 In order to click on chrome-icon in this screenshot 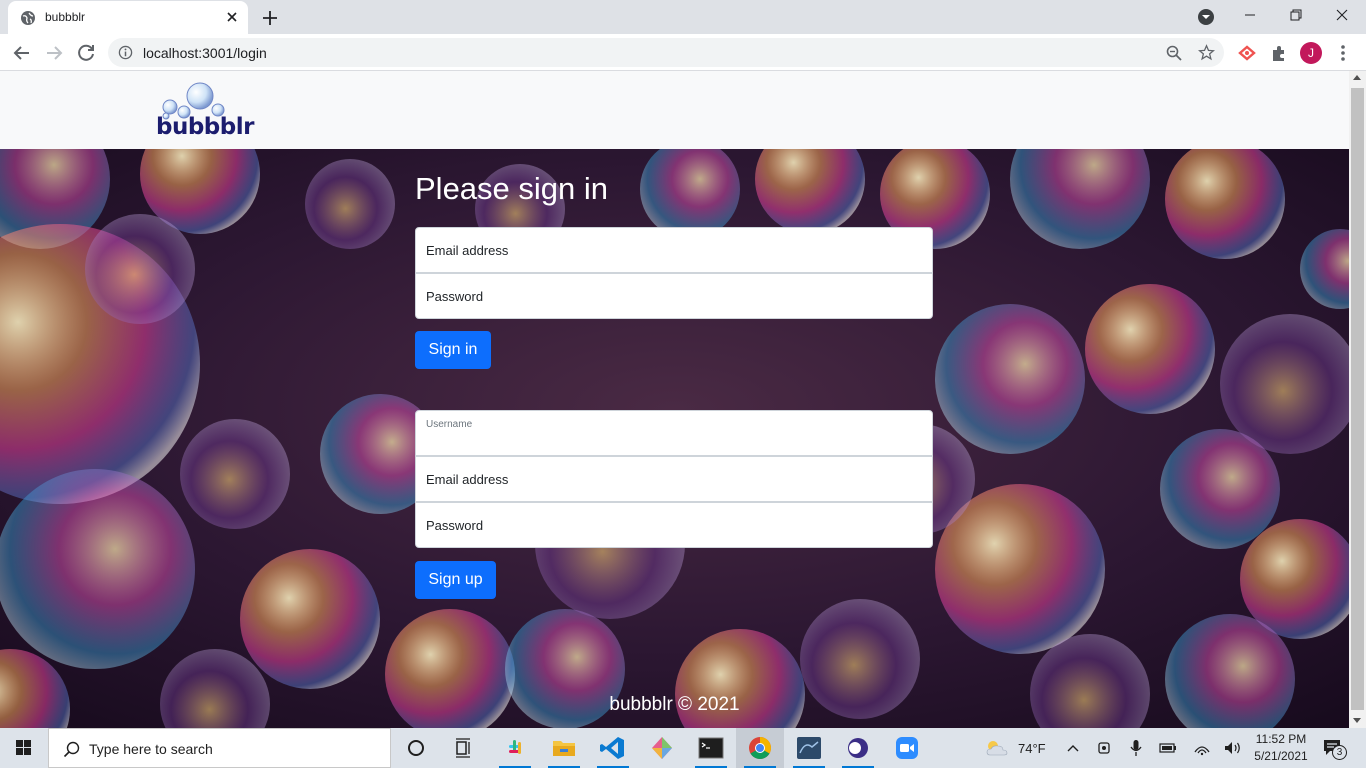, I will do `click(760, 748)`.